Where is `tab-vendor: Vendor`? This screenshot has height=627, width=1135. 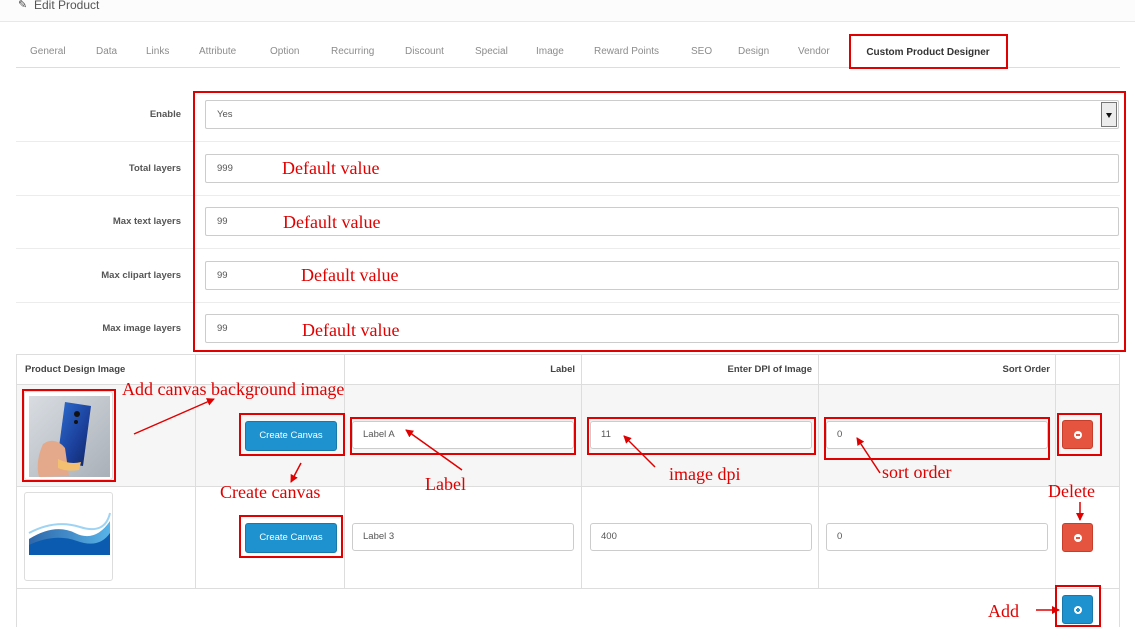 tab-vendor: Vendor is located at coordinates (814, 51).